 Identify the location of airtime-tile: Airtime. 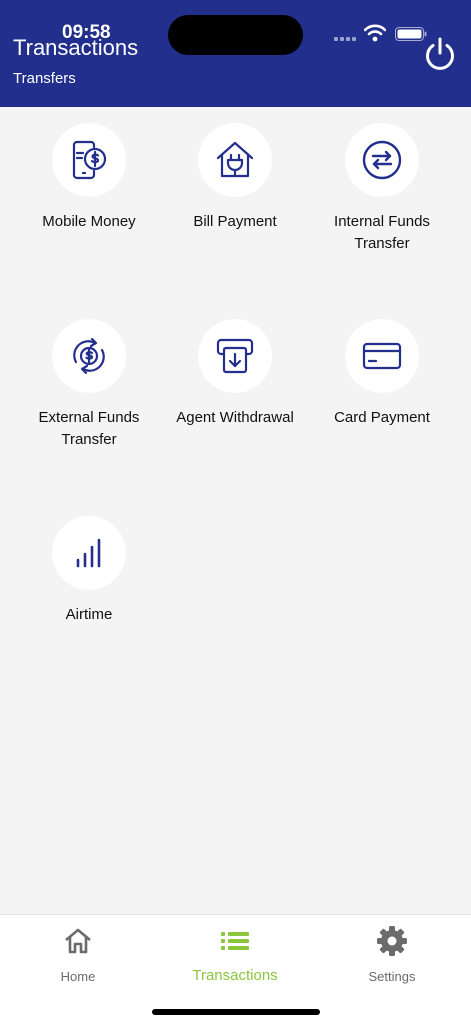
(89, 571).